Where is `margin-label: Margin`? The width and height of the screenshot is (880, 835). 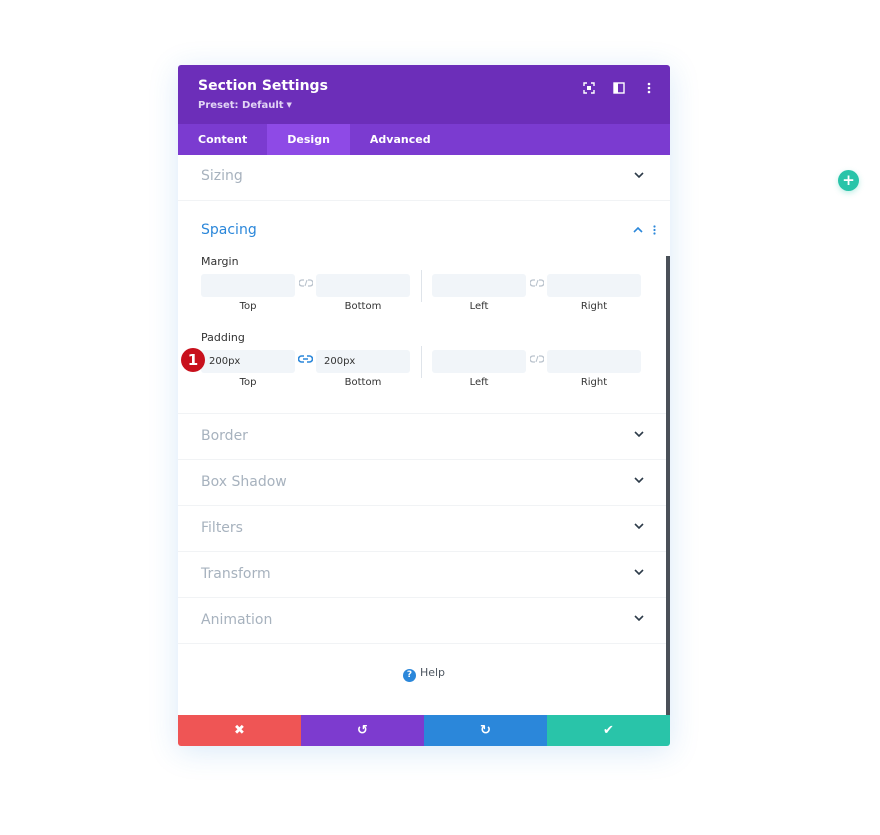
margin-label: Margin is located at coordinates (220, 261).